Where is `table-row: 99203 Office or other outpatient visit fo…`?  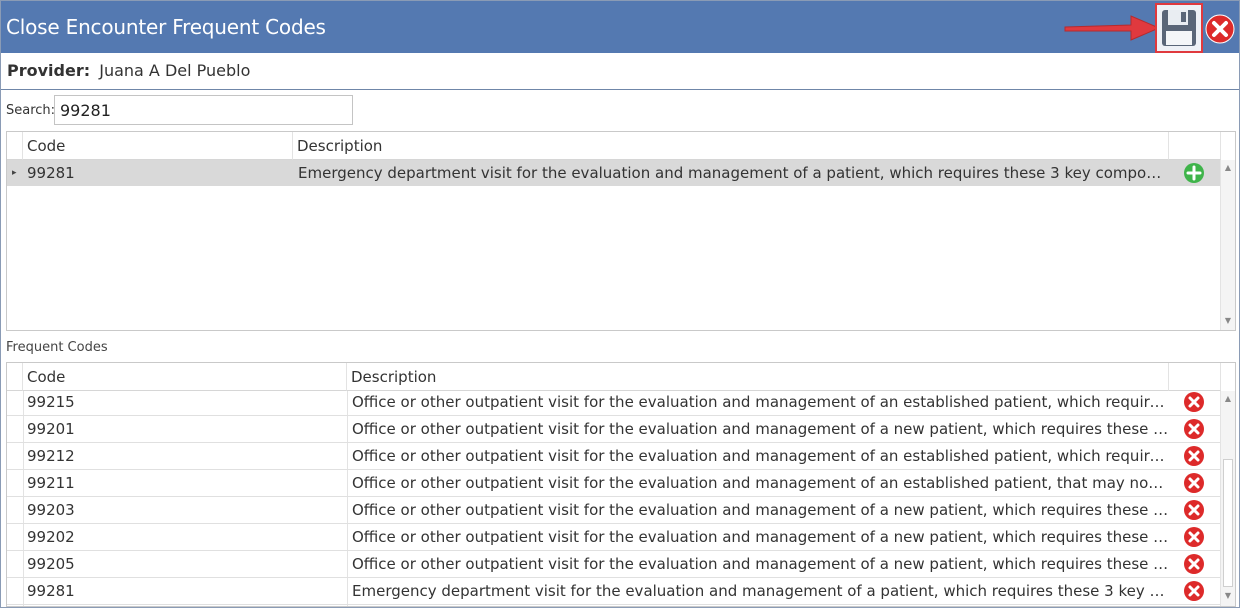
table-row: 99203 Office or other outpatient visit fo… is located at coordinates (613, 510).